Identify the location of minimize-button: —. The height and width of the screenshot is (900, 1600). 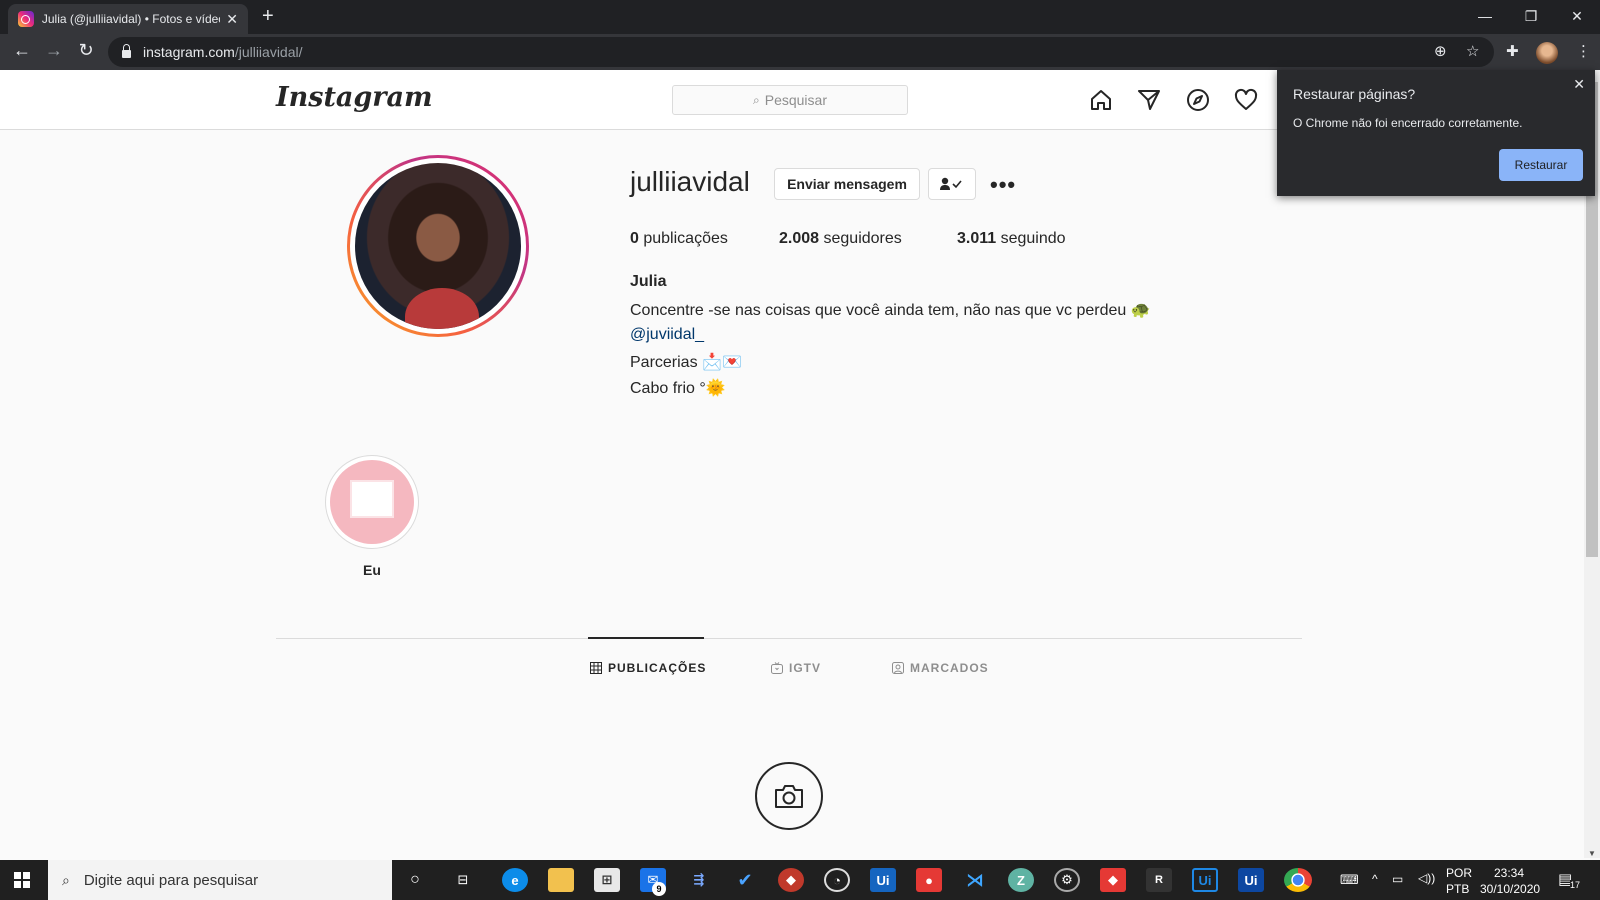
(1485, 16).